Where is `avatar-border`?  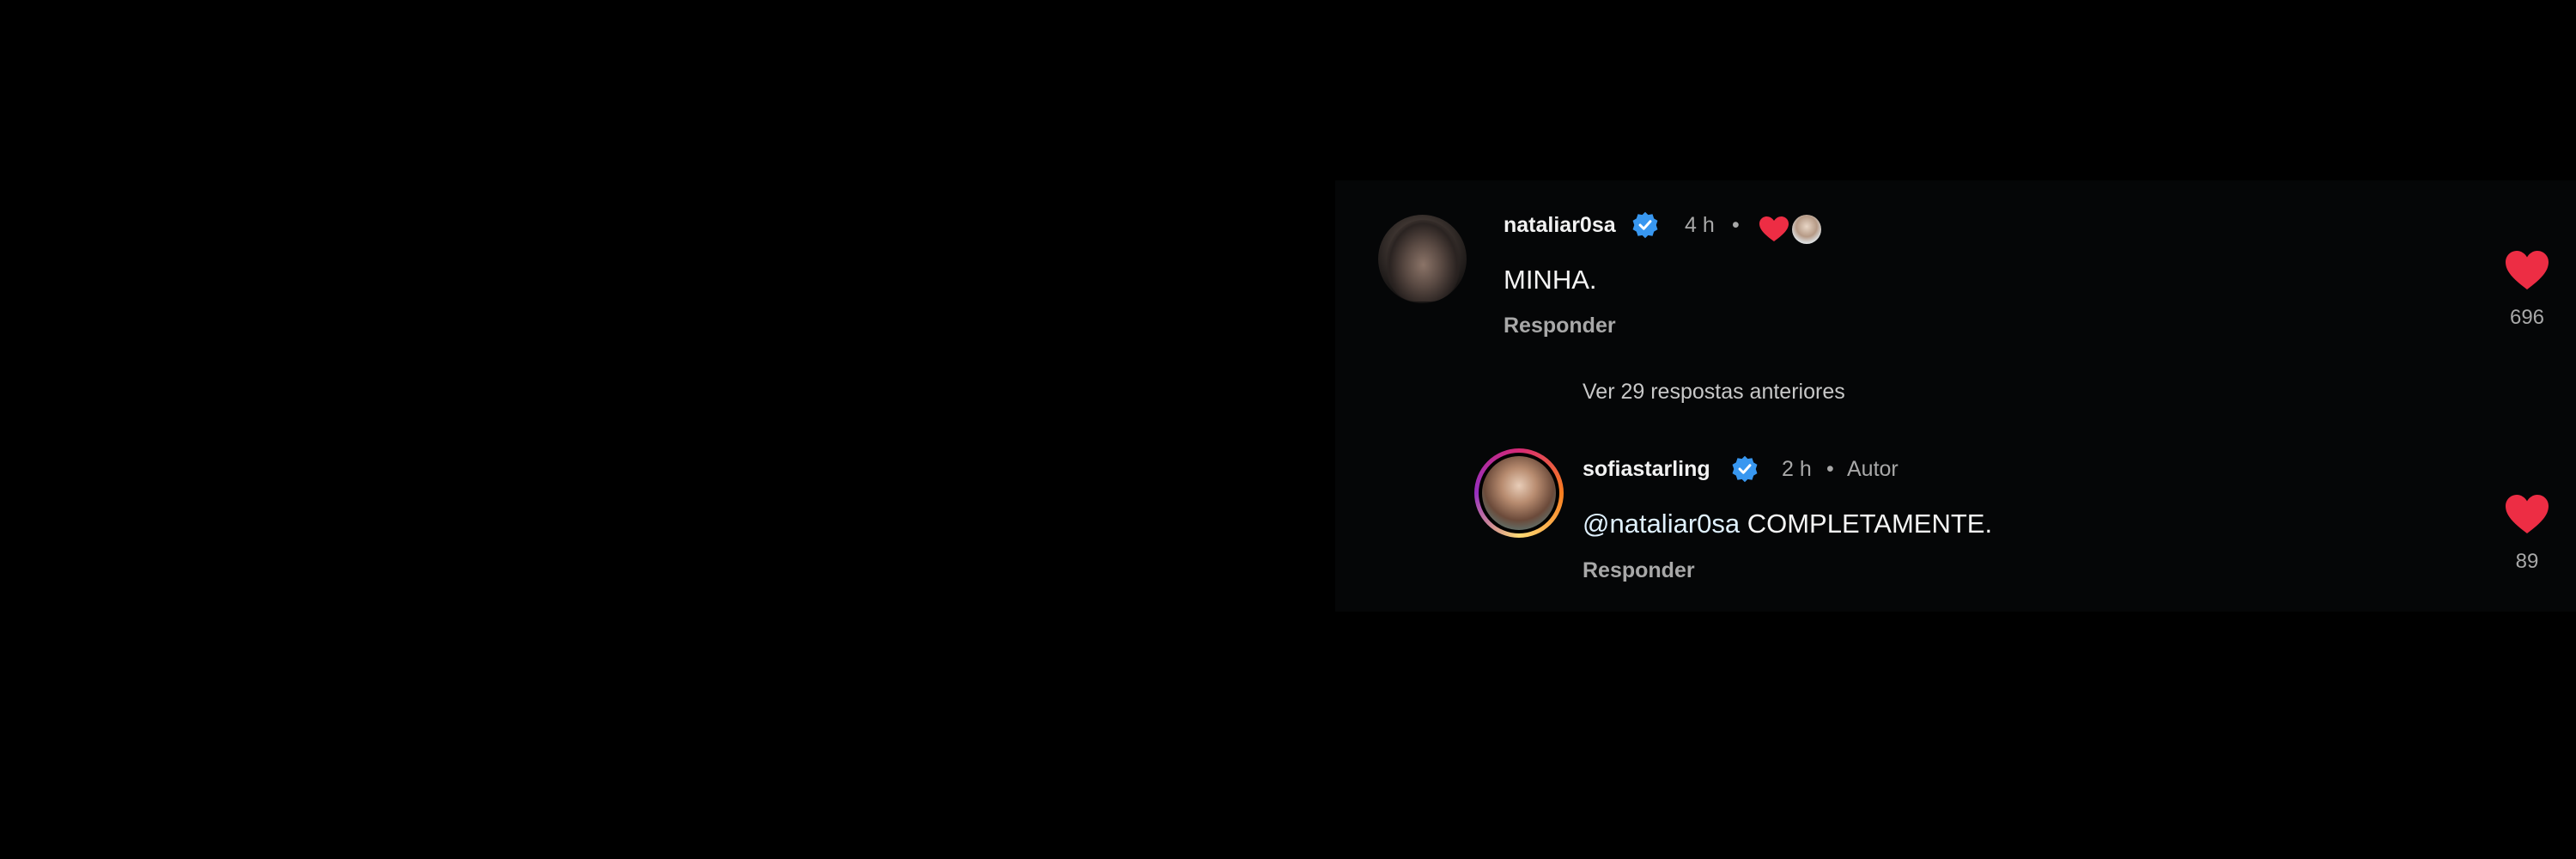 avatar-border is located at coordinates (1519, 493).